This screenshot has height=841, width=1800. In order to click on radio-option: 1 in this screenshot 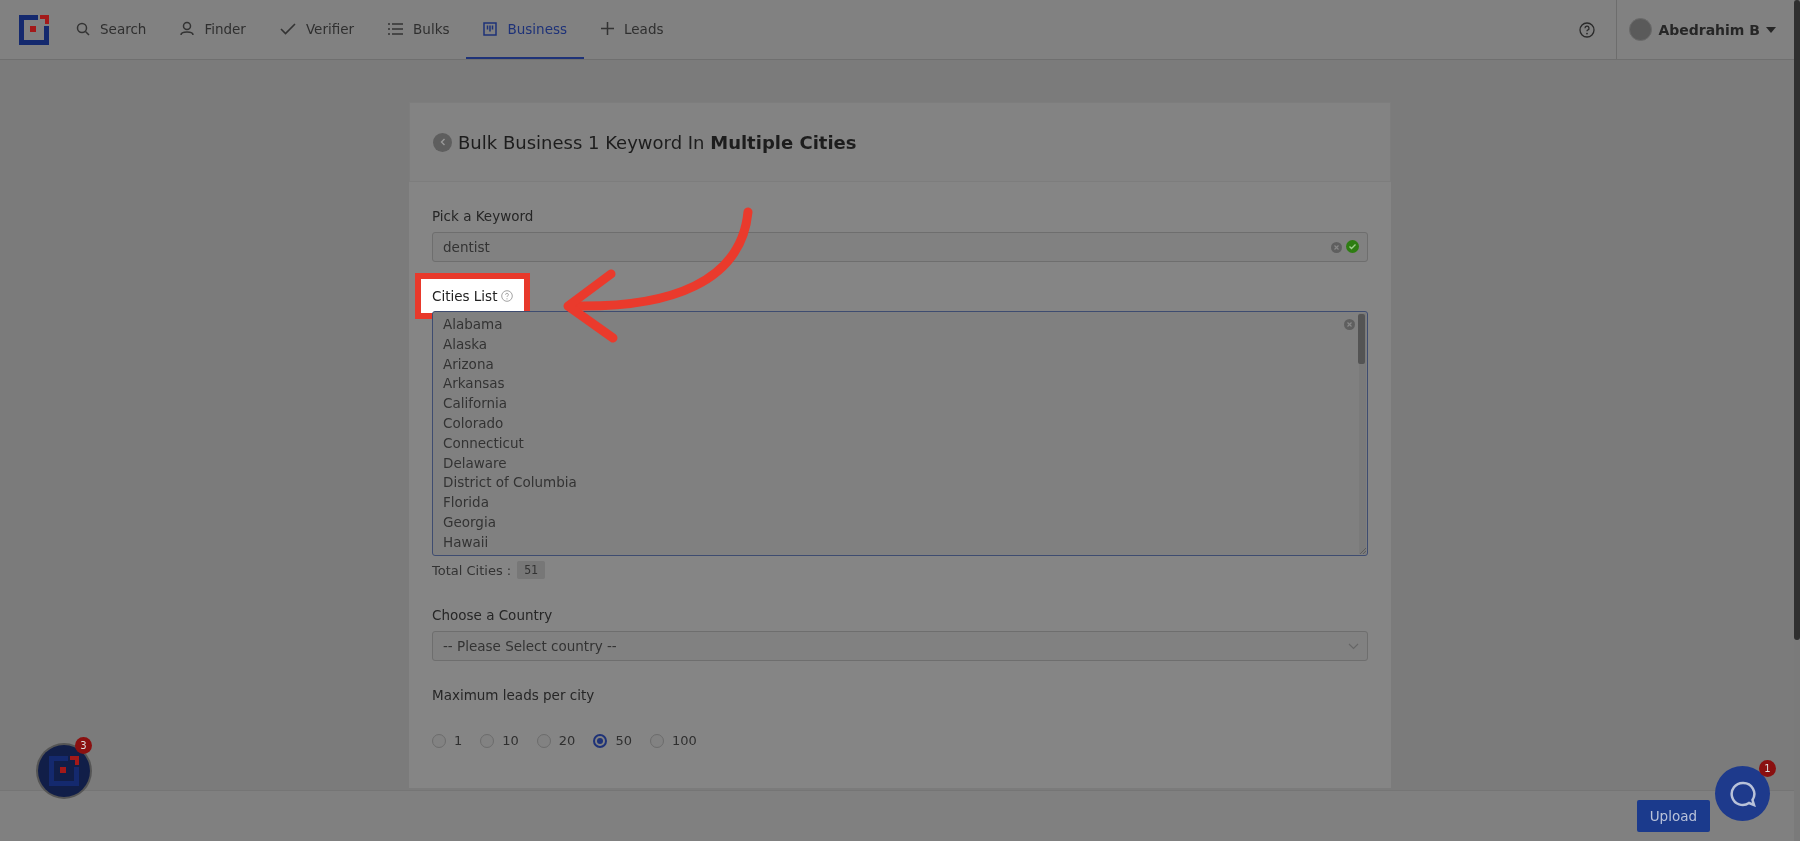, I will do `click(447, 740)`.